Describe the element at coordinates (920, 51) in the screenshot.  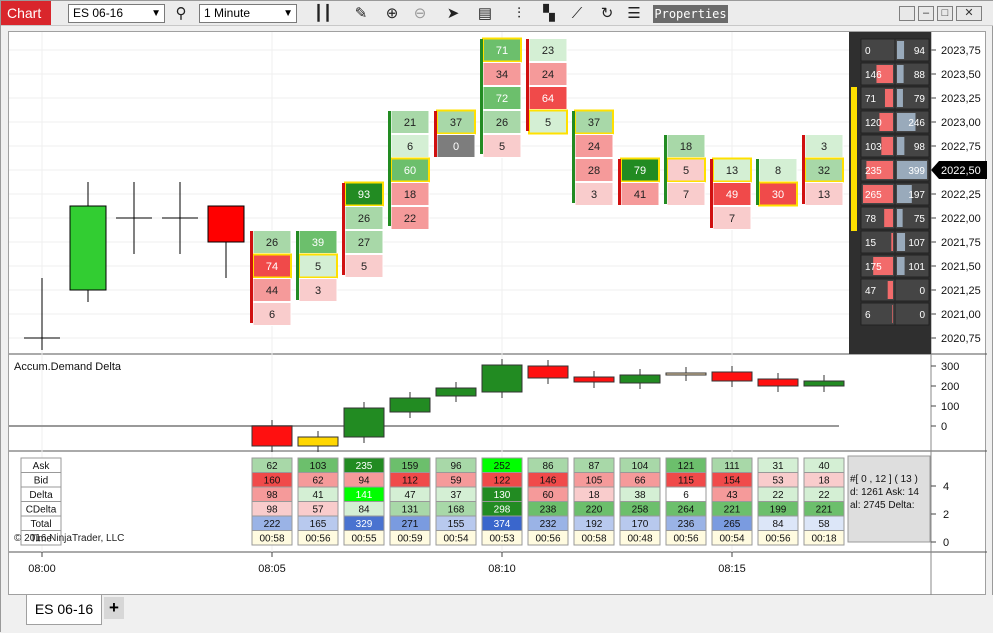
I see `dom-ask-value: 94` at that location.